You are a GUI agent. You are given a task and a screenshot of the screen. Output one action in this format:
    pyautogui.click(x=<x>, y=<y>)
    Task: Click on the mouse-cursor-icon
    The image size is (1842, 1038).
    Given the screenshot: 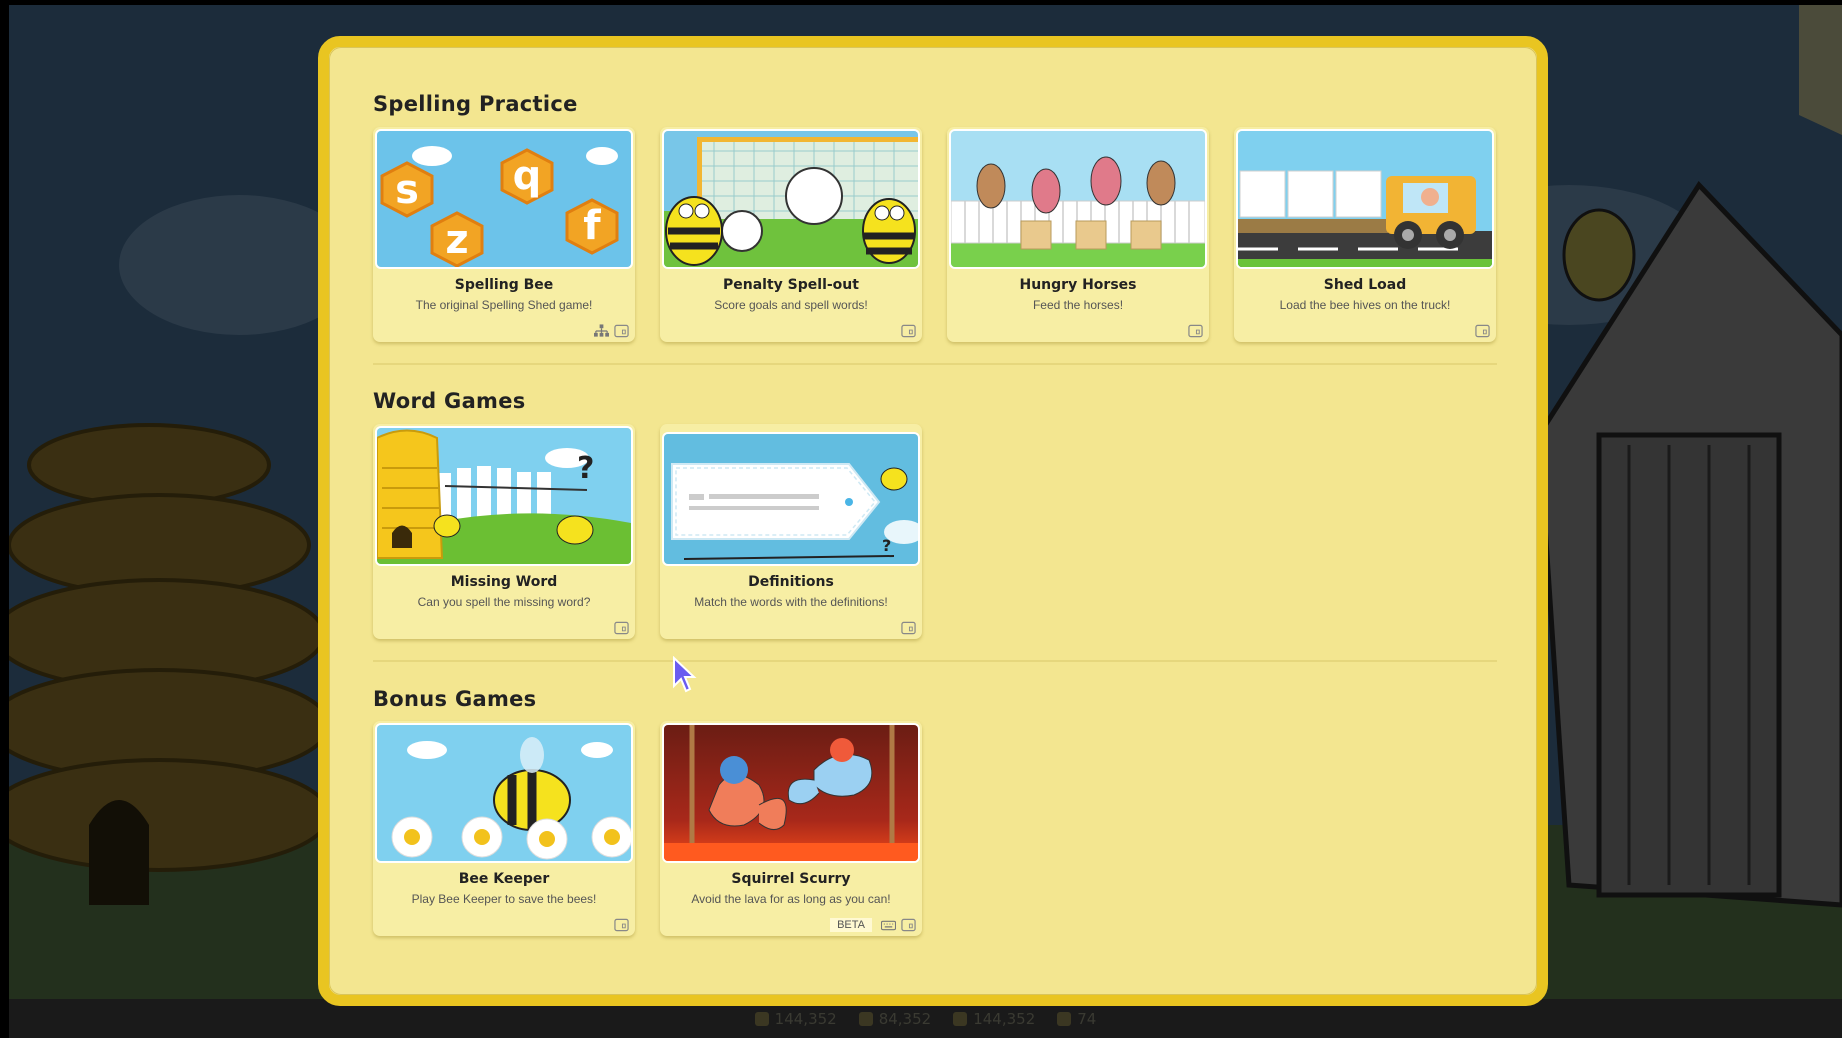 What is the action you would take?
    pyautogui.click(x=685, y=674)
    